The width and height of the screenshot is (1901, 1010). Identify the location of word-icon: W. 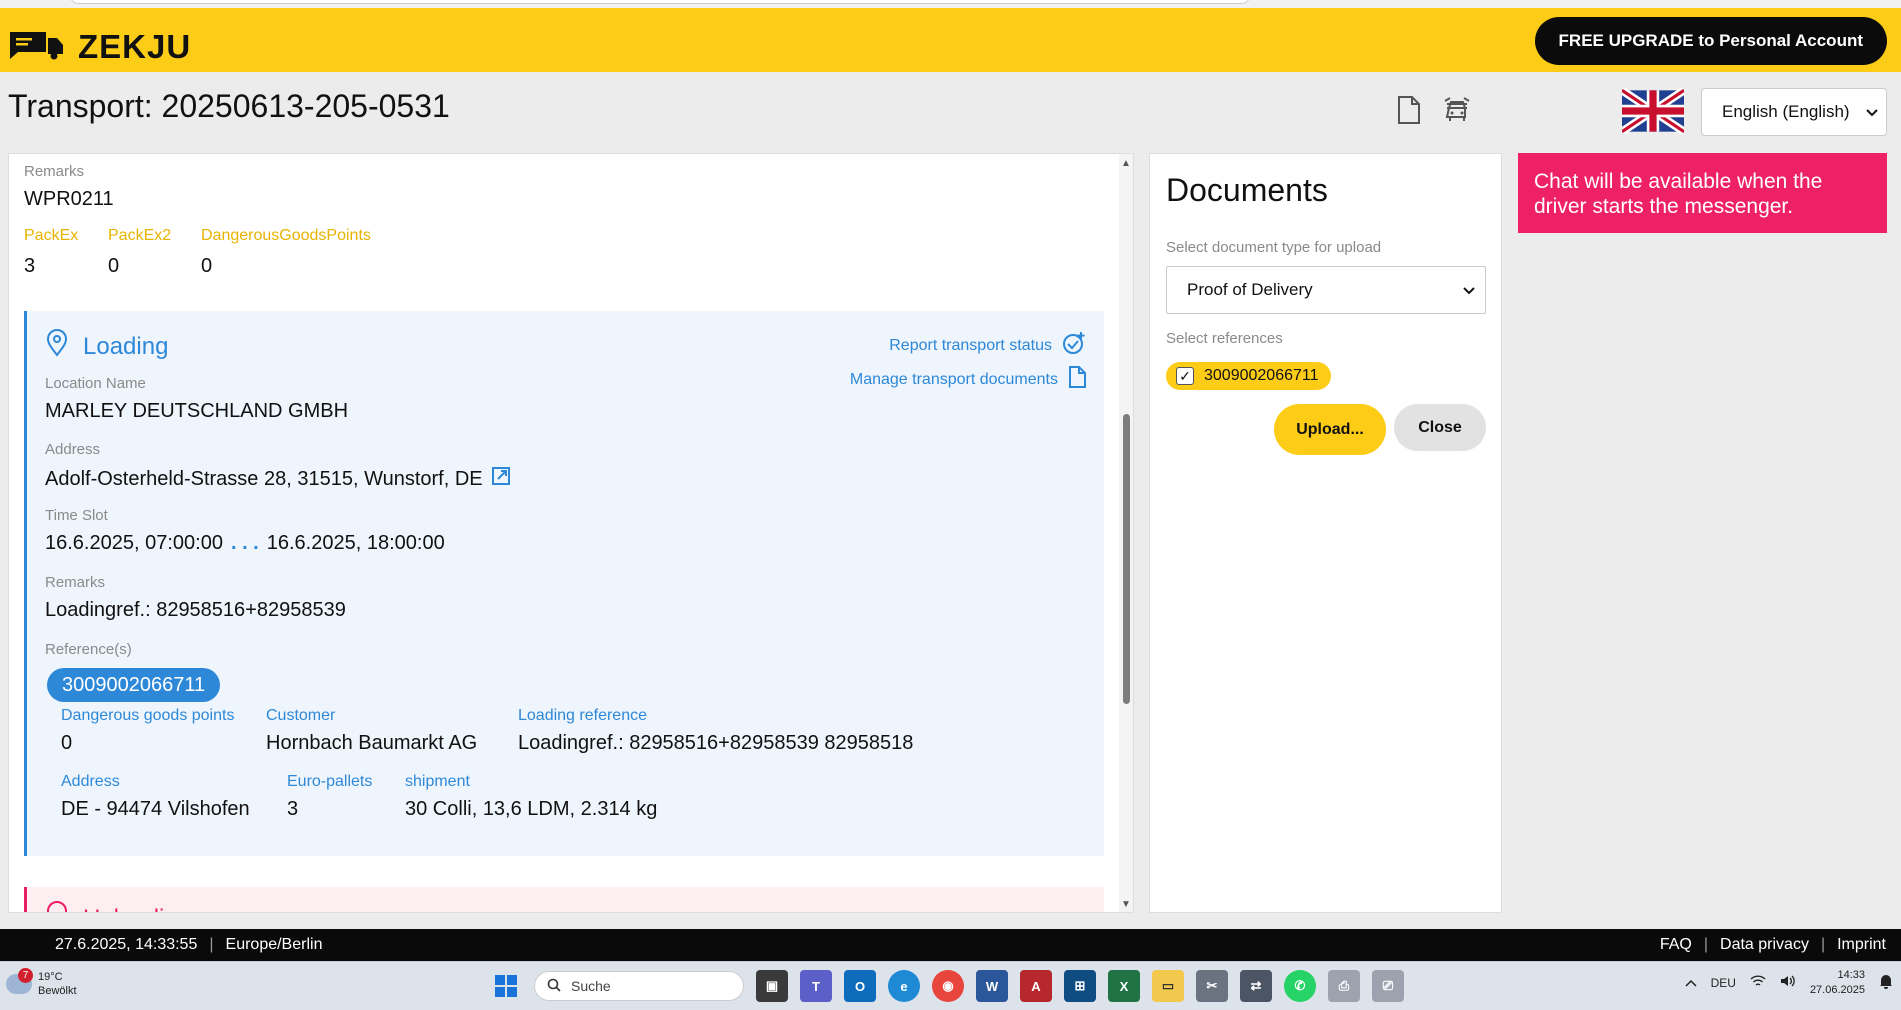
(992, 986).